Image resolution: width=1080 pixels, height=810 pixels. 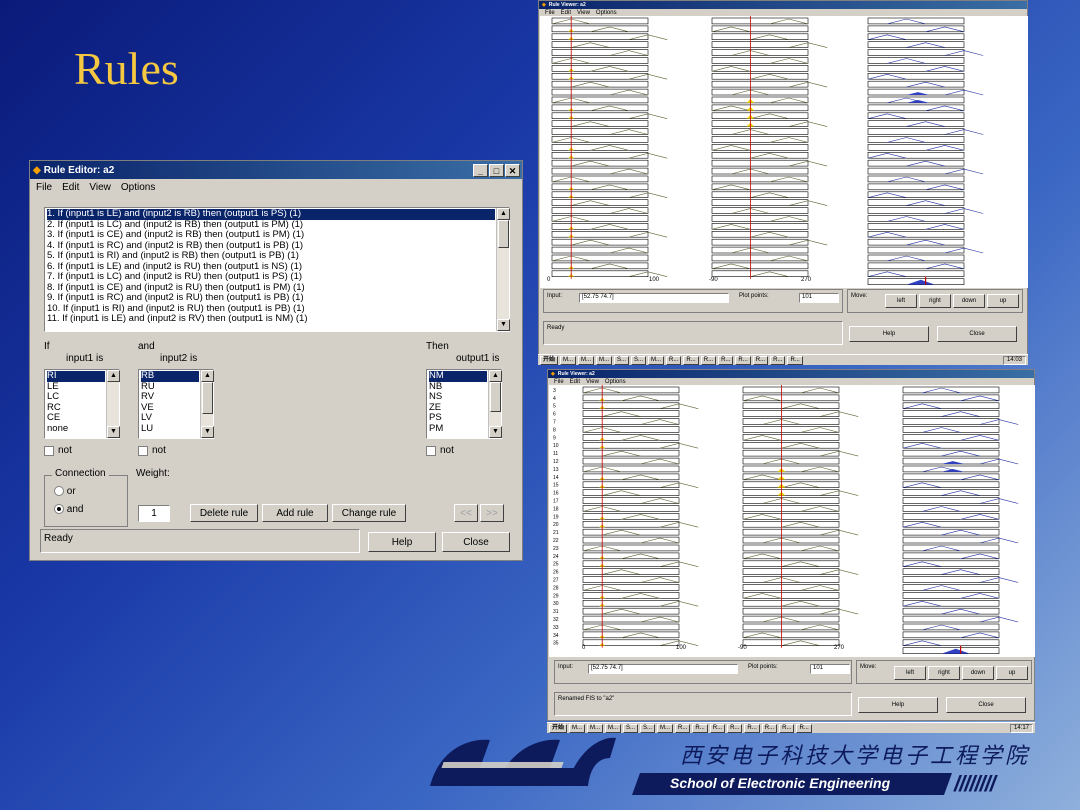 What do you see at coordinates (549, 360) in the screenshot?
I see `start-button: 开始` at bounding box center [549, 360].